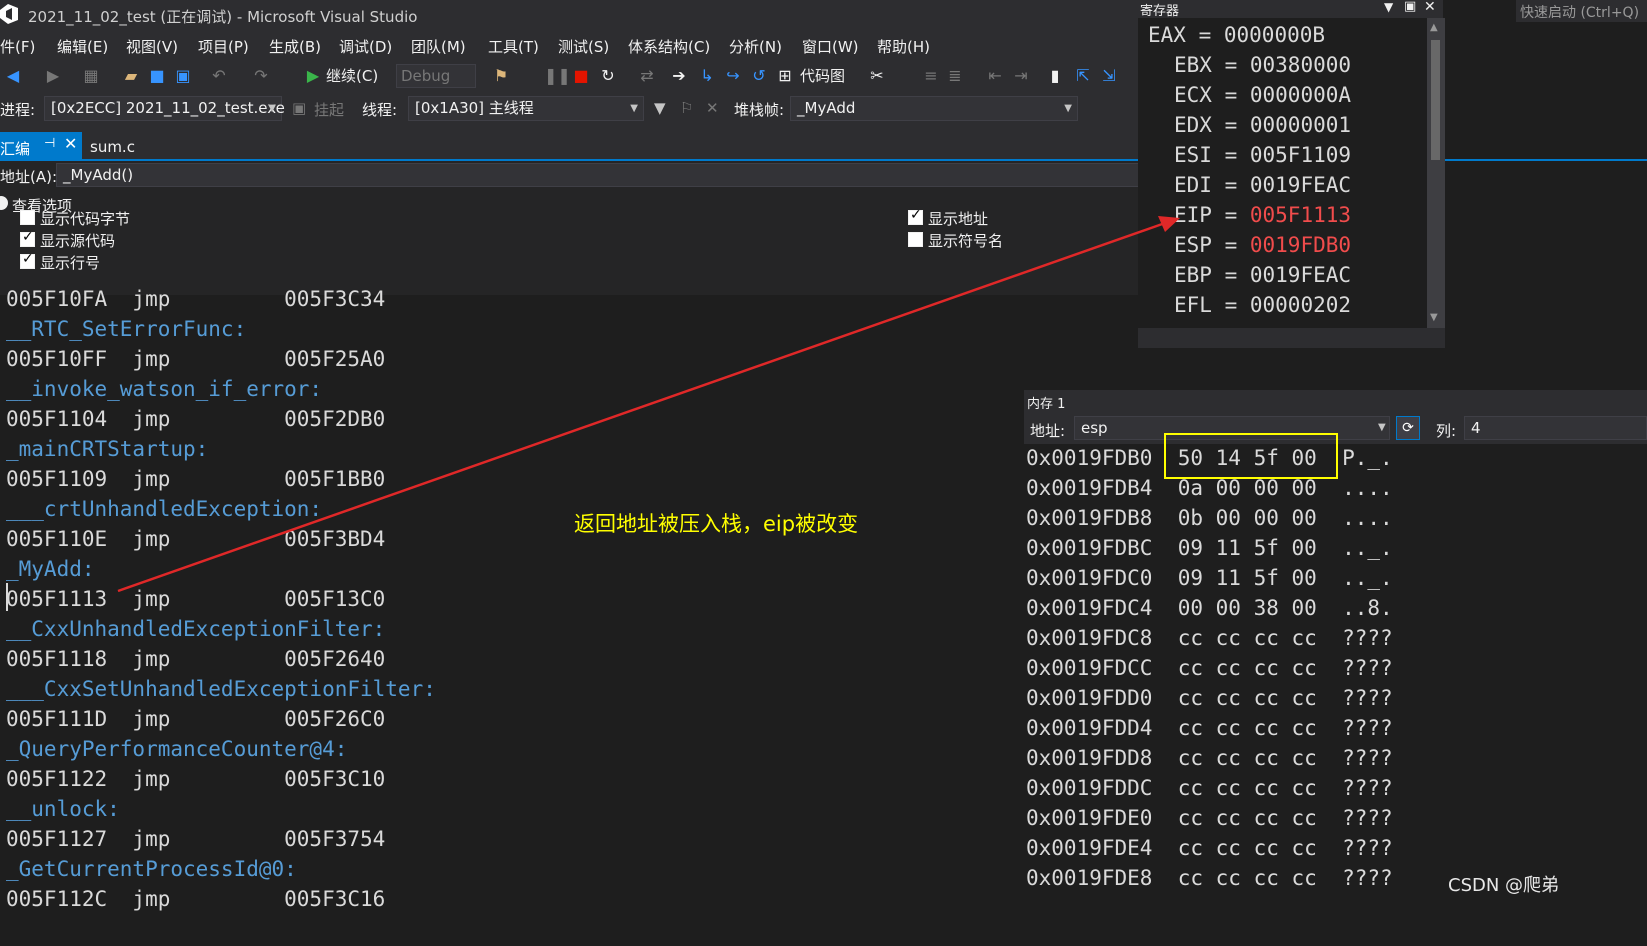 Image resolution: width=1647 pixels, height=946 pixels. What do you see at coordinates (1504, 885) in the screenshot?
I see `watermark: CSDN @爬弟` at bounding box center [1504, 885].